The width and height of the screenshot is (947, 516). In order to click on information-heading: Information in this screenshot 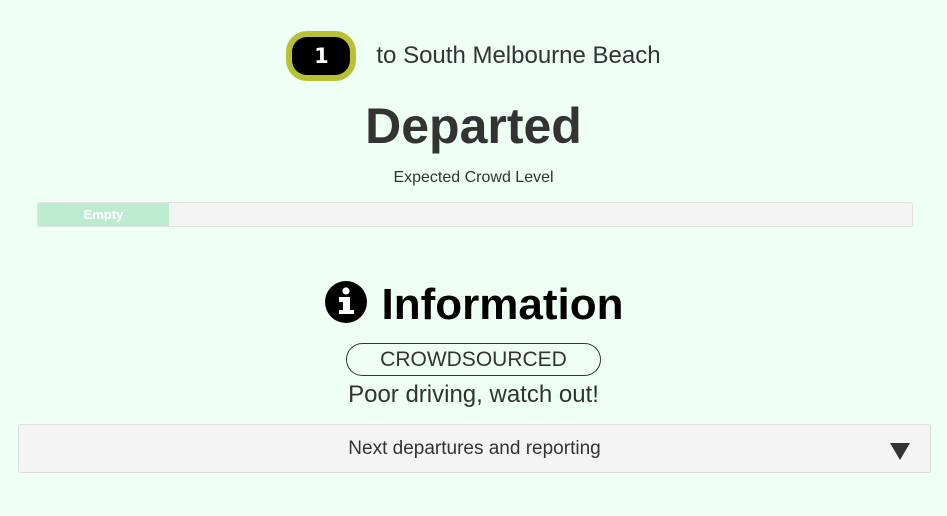, I will do `click(473, 305)`.